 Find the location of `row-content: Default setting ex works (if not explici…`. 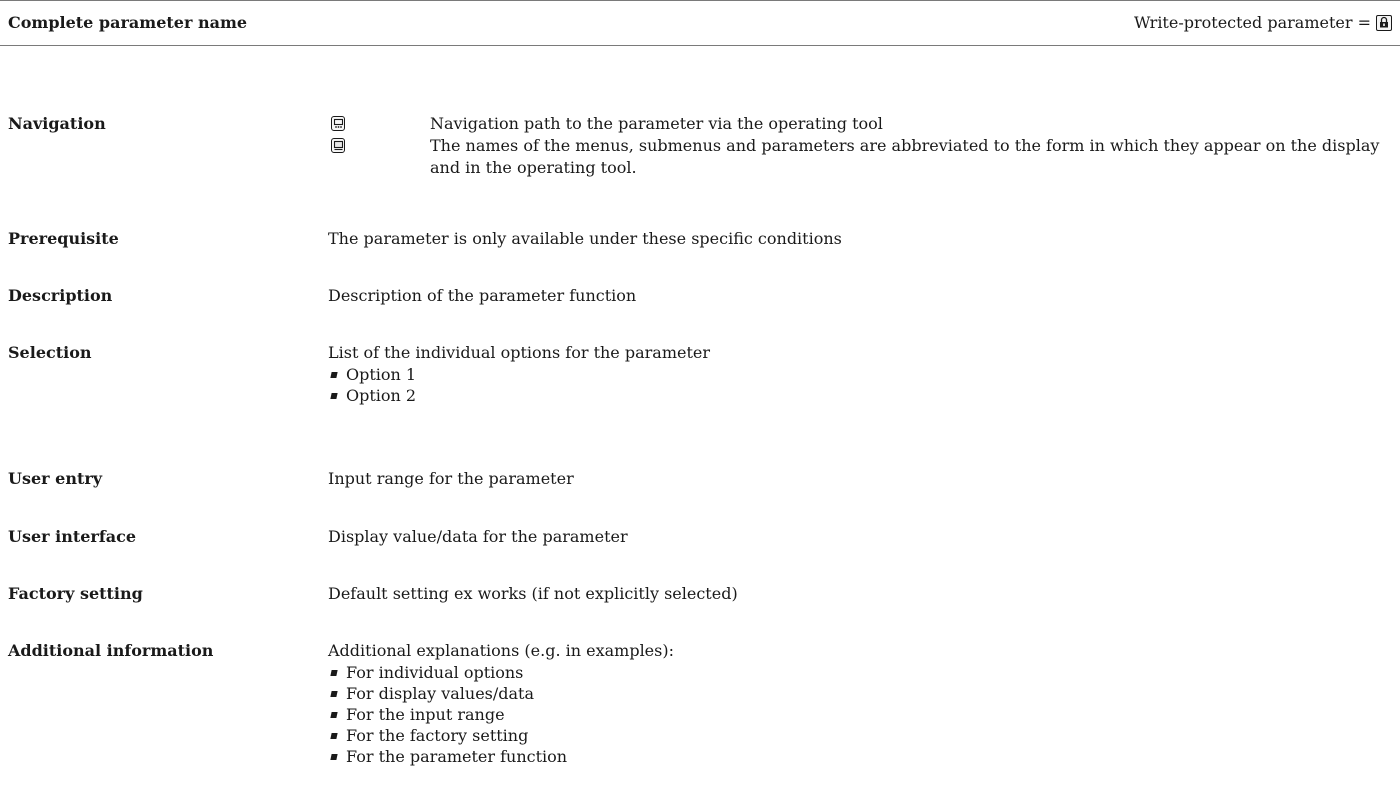

row-content: Default setting ex works (if not explici… is located at coordinates (533, 593).